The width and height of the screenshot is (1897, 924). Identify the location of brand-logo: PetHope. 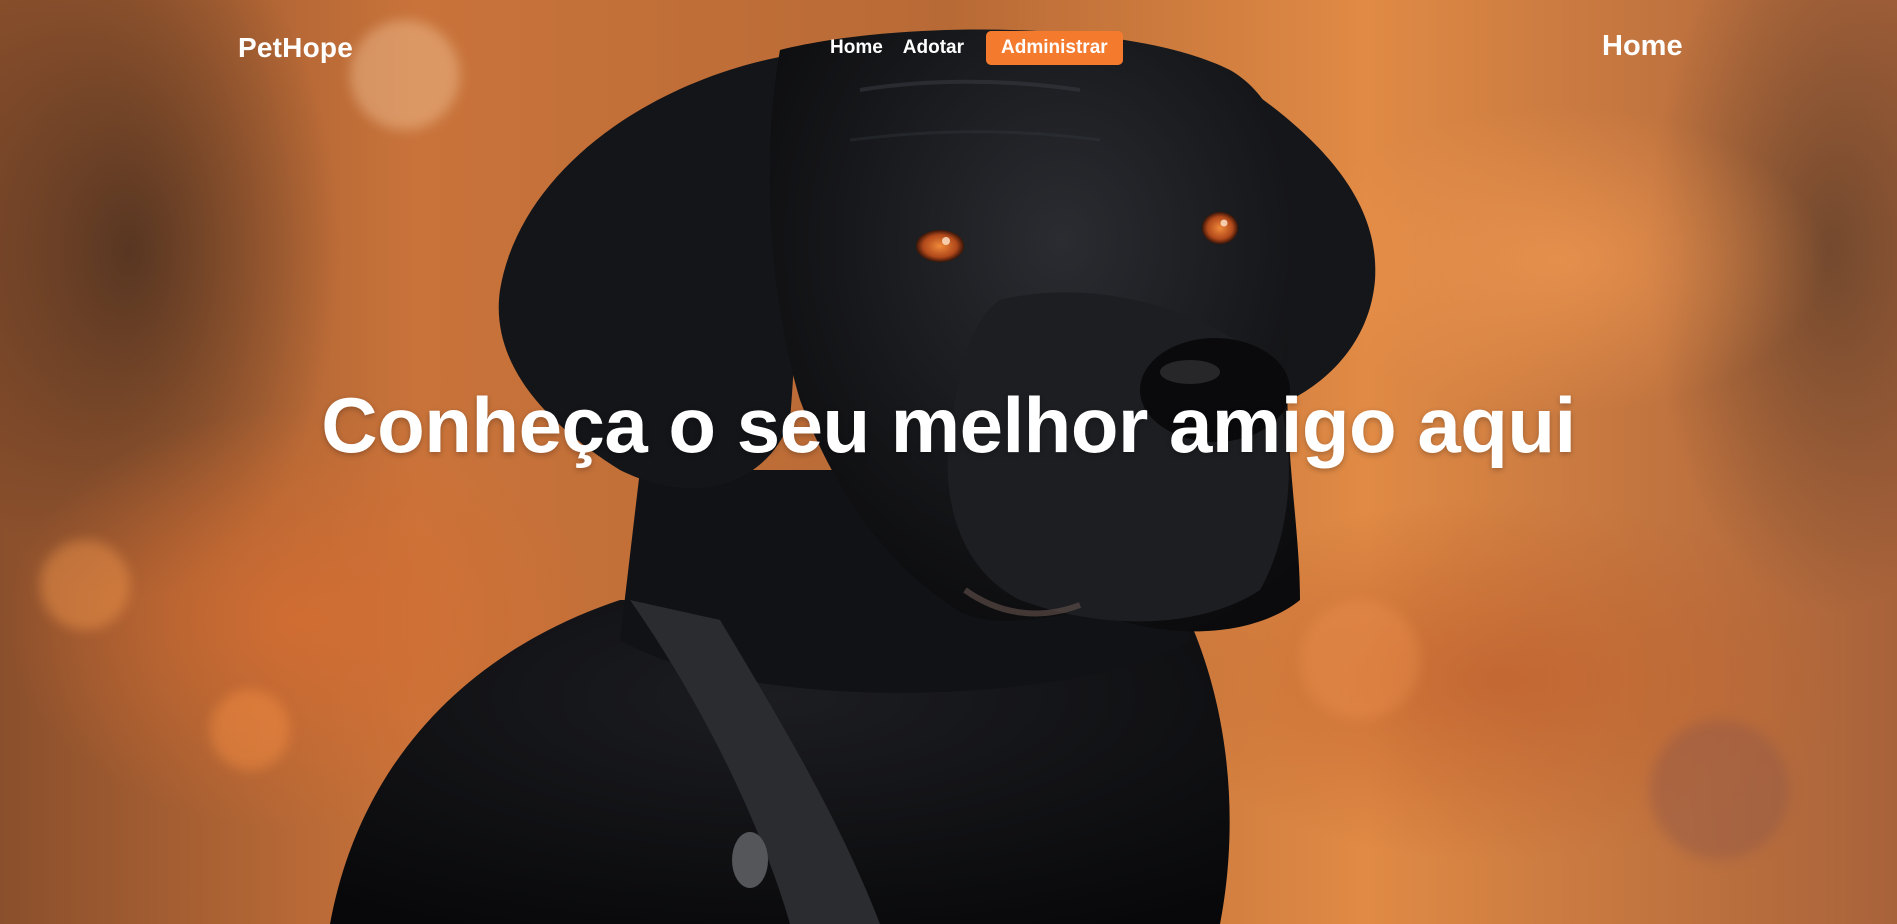
(295, 48).